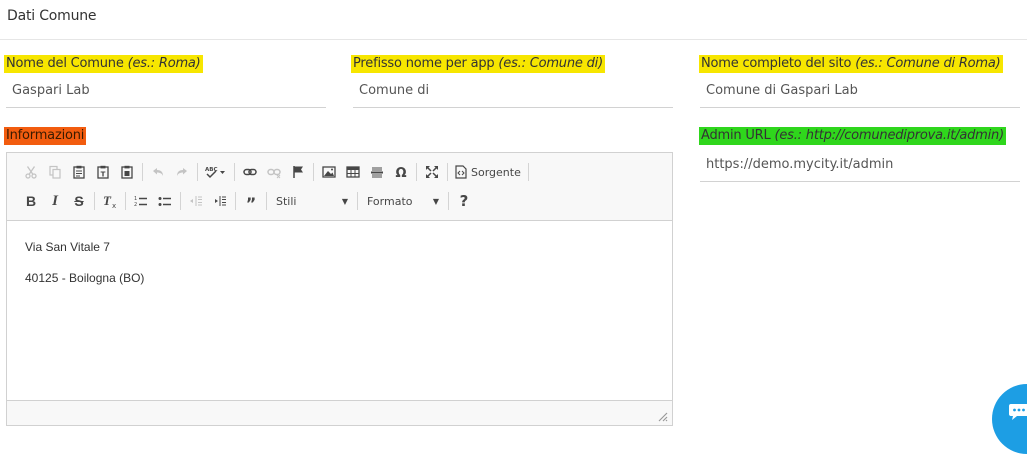 The width and height of the screenshot is (1027, 454). Describe the element at coordinates (889, 135) in the screenshot. I see `admin-url-hint: (es.: http://comunediprova.it/admin)` at that location.